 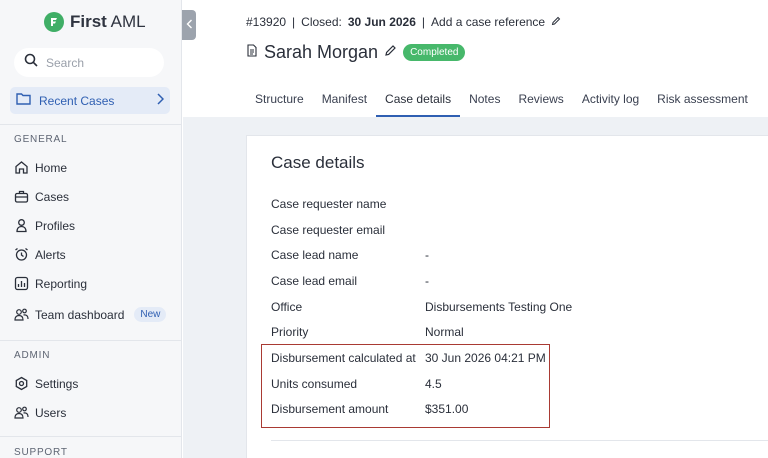 I want to click on detail-row: Priority Normal, so click(x=367, y=332).